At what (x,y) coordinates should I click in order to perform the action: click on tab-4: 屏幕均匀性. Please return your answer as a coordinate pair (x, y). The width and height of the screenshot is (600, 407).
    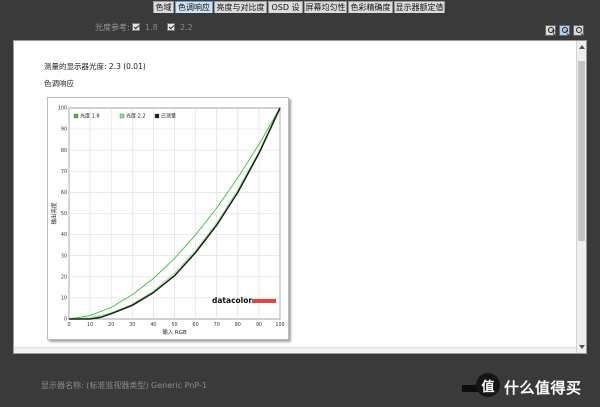
    Looking at the image, I should click on (325, 7).